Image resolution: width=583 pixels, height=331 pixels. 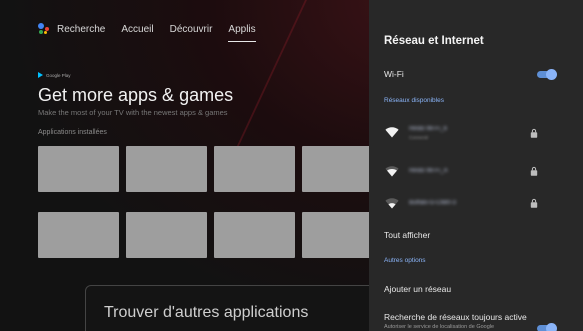 What do you see at coordinates (154, 32) in the screenshot?
I see `top-navigation: Recherche Accueil Découvrir Applis` at bounding box center [154, 32].